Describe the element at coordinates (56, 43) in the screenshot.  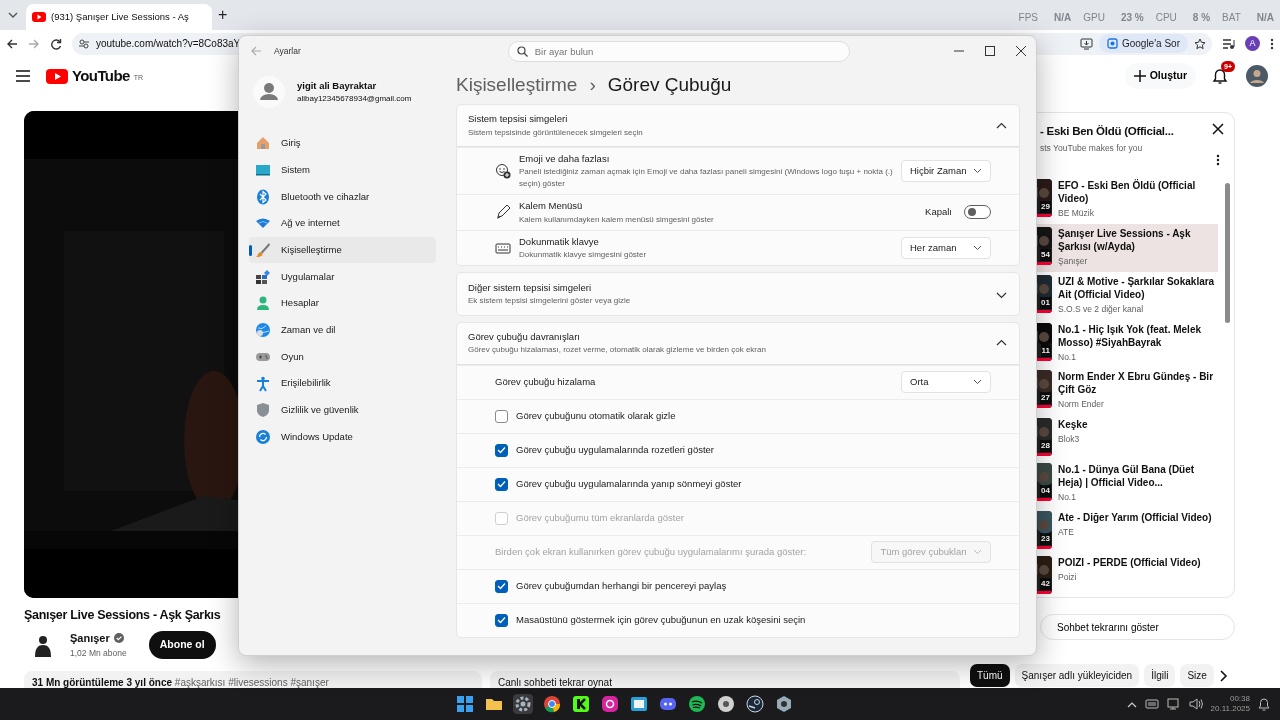
I see `reload-icon` at that location.